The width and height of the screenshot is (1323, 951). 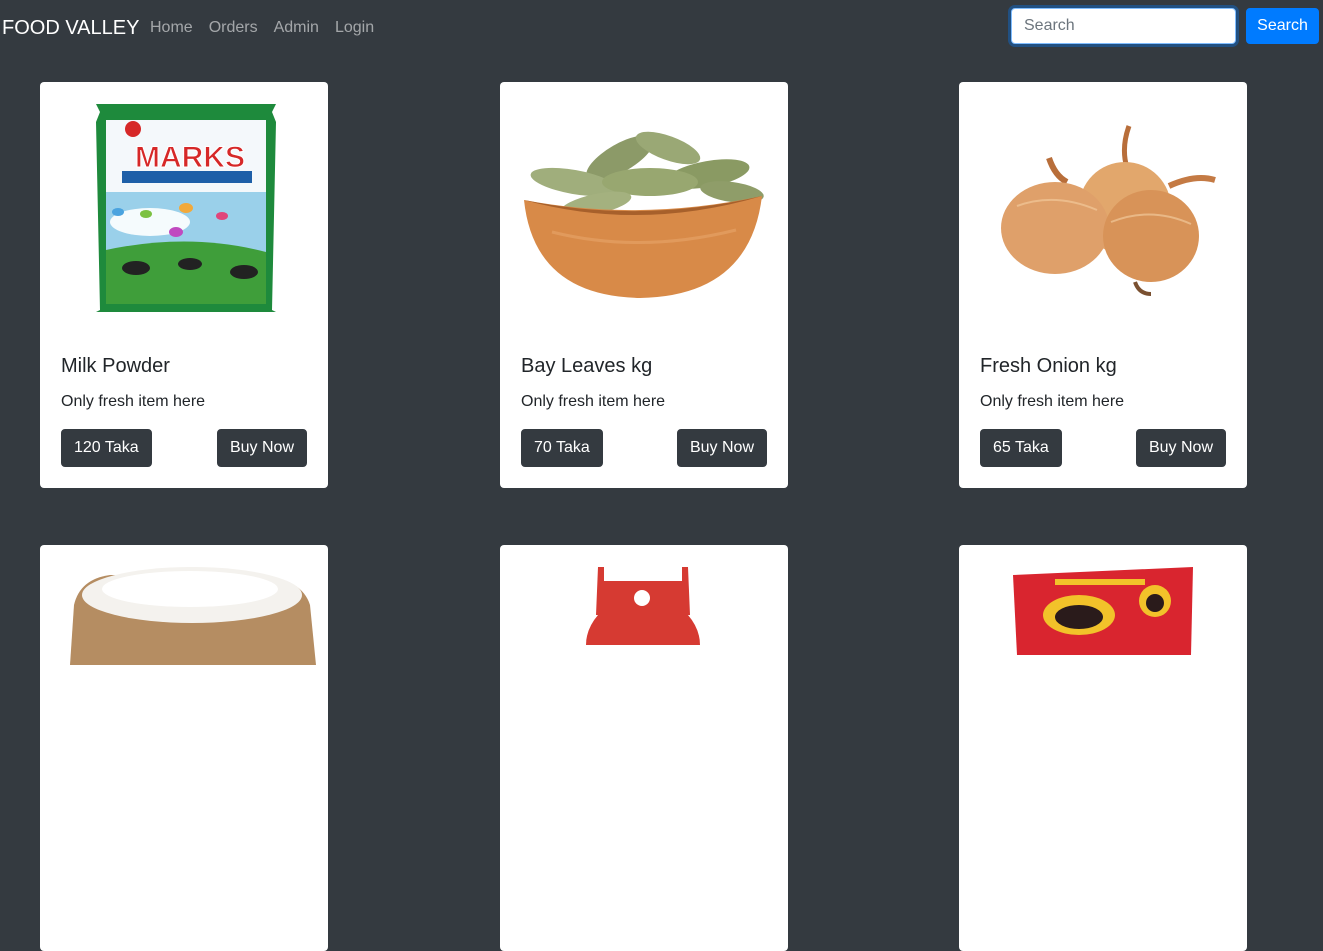 What do you see at coordinates (643, 606) in the screenshot?
I see `product-image-gas-cylinder` at bounding box center [643, 606].